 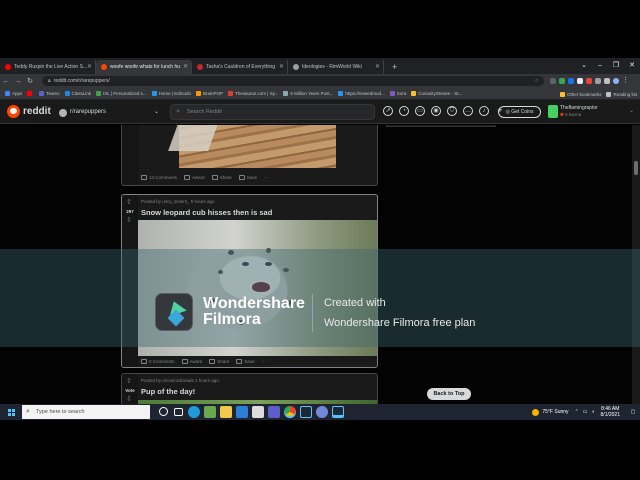 What do you see at coordinates (37, 111) in the screenshot?
I see `reddit-wordmark: reddit` at bounding box center [37, 111].